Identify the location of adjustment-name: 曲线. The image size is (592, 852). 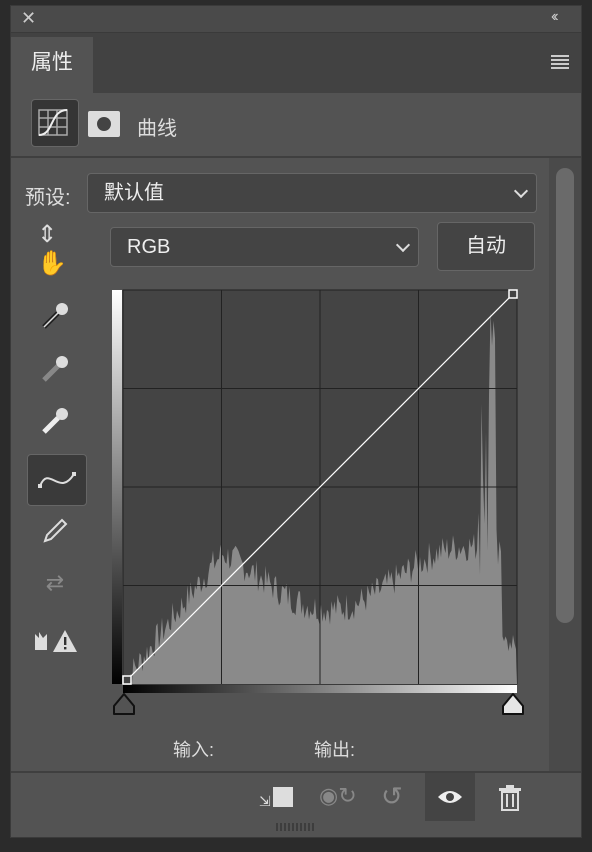
(157, 129).